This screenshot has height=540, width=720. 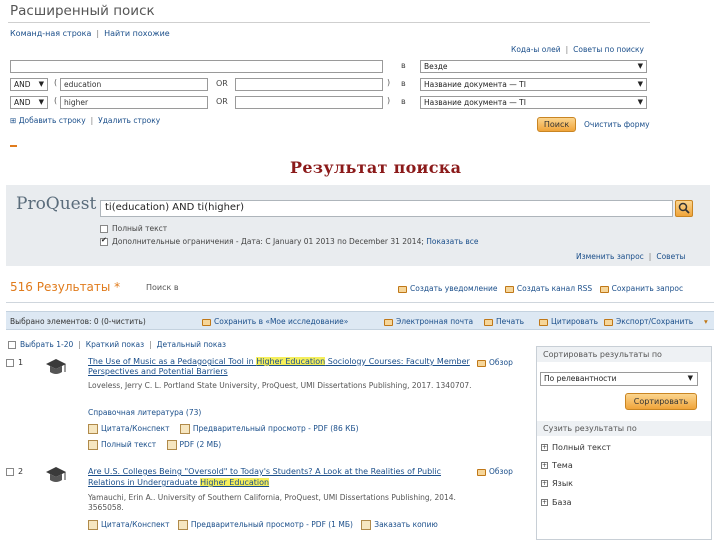 I want to click on result-2-overview: Обзор, so click(x=495, y=471).